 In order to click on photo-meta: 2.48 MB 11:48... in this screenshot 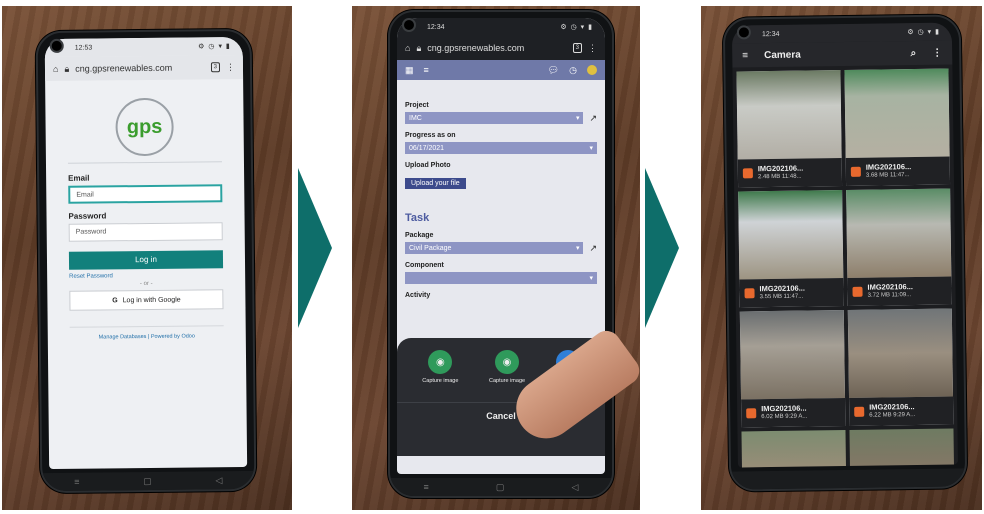, I will do `click(779, 177)`.